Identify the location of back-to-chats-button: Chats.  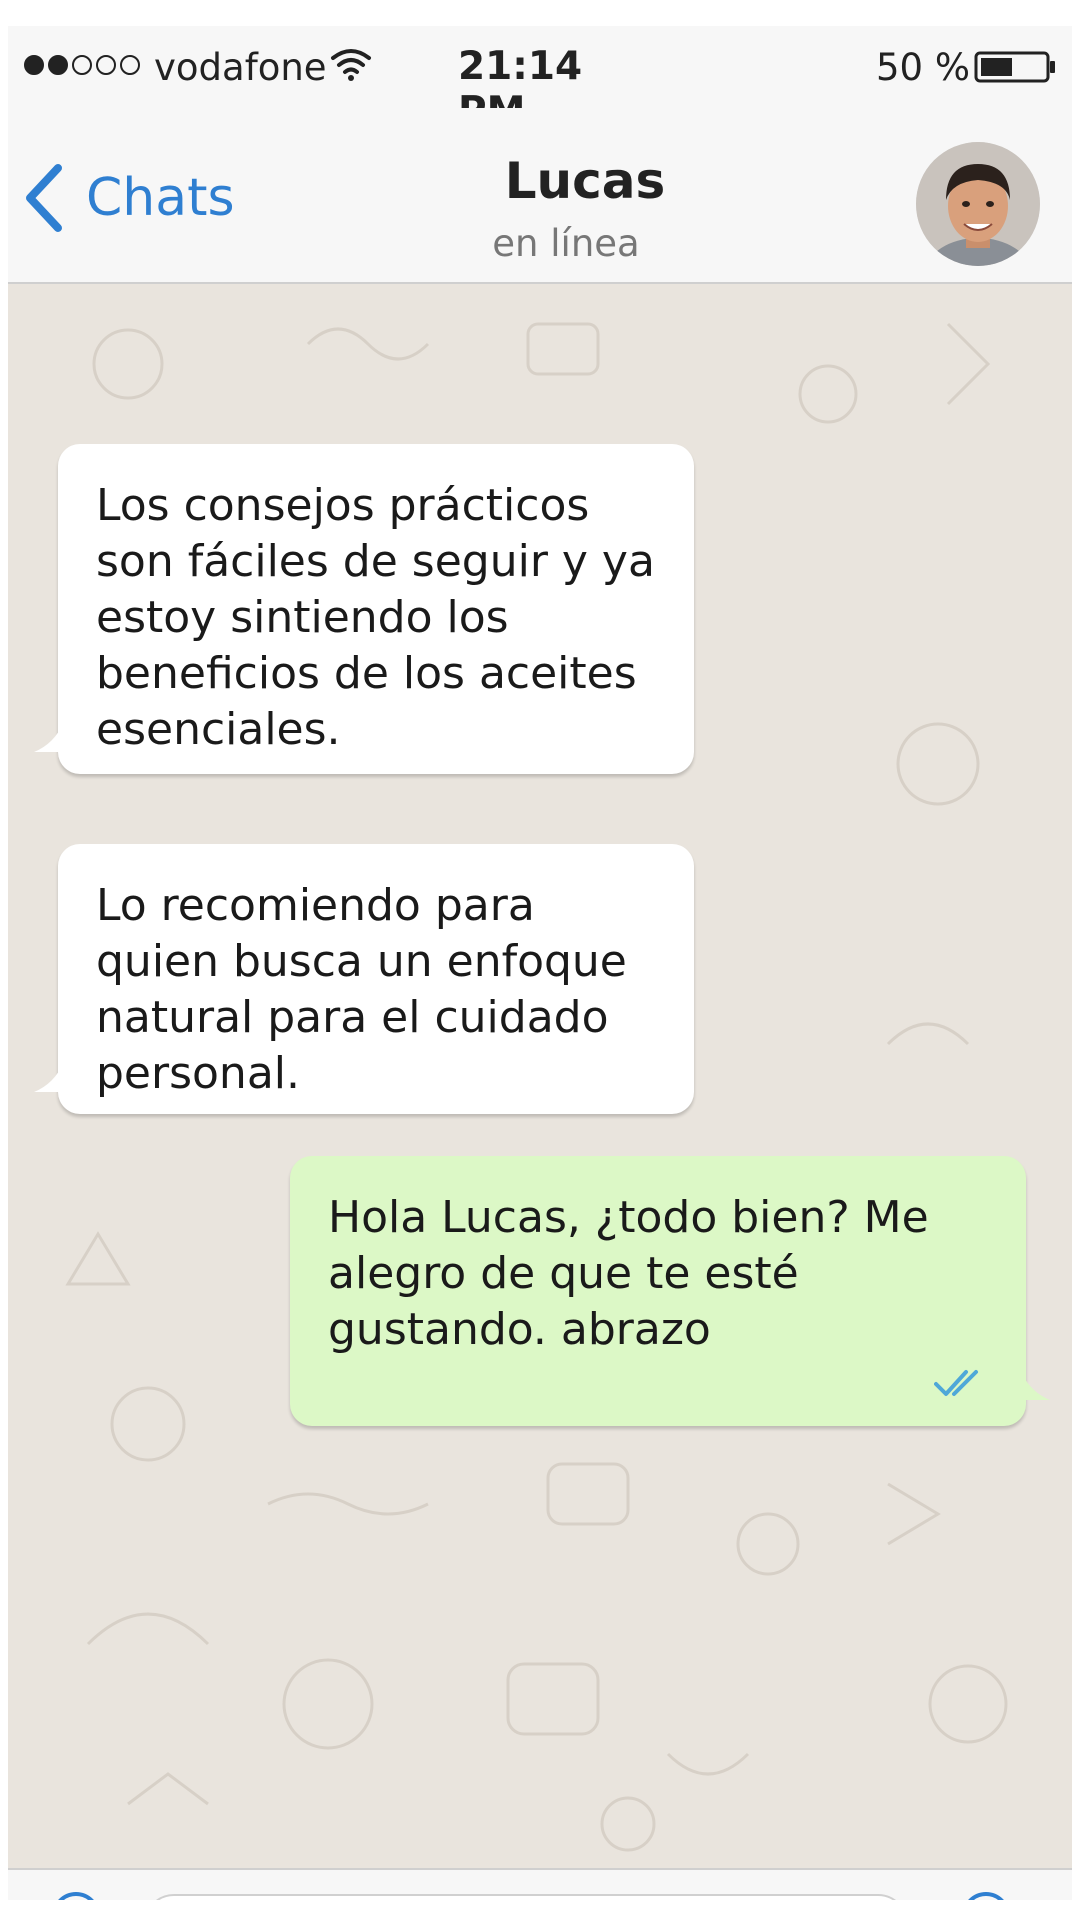
(127, 198).